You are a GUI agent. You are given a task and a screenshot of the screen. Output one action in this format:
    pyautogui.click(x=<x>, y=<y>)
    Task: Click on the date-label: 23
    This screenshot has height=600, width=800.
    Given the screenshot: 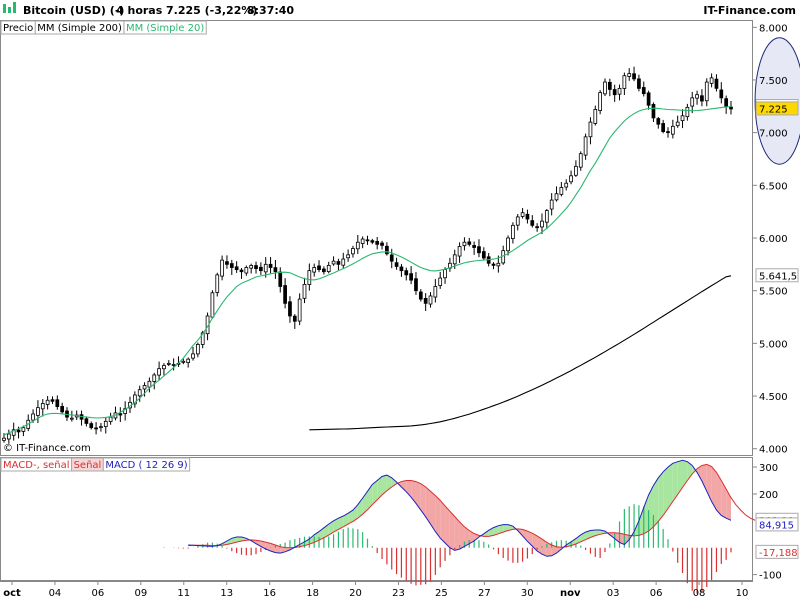 What is the action you would take?
    pyautogui.click(x=398, y=593)
    